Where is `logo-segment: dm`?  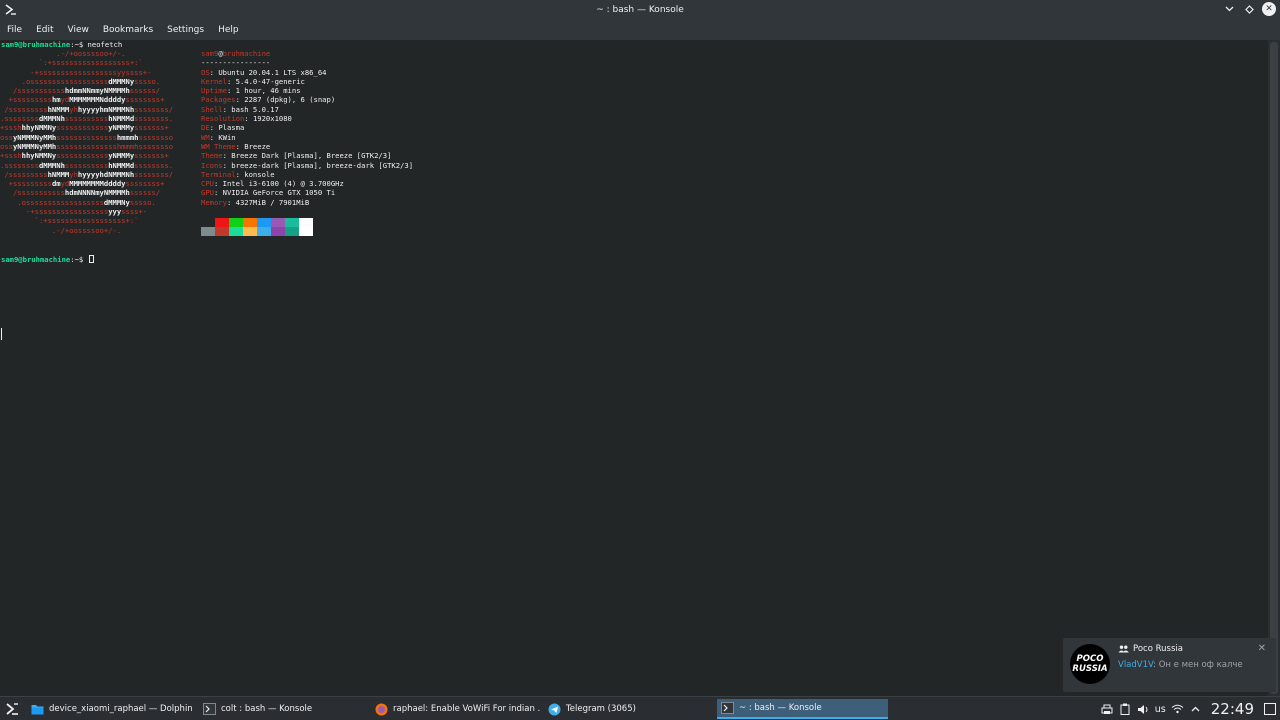 logo-segment: dm is located at coordinates (56, 184).